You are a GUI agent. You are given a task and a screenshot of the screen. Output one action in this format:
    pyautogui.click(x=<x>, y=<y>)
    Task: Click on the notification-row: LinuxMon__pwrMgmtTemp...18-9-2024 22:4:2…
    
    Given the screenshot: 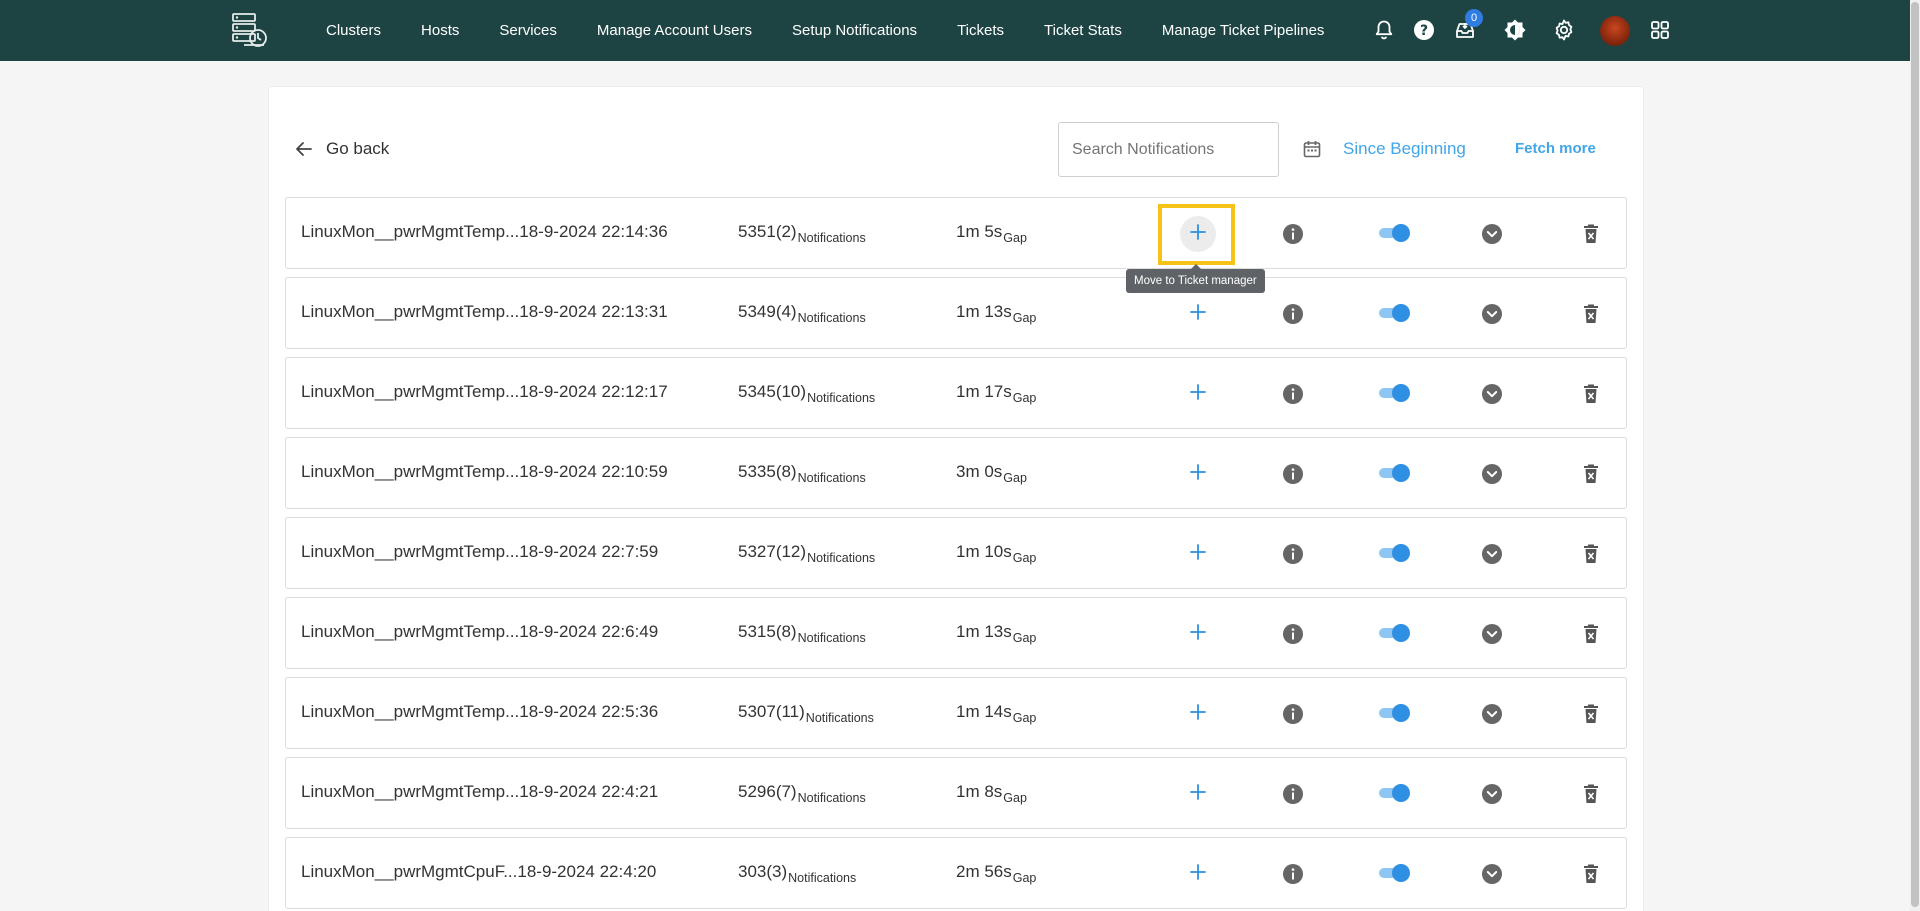 What is the action you would take?
    pyautogui.click(x=956, y=793)
    